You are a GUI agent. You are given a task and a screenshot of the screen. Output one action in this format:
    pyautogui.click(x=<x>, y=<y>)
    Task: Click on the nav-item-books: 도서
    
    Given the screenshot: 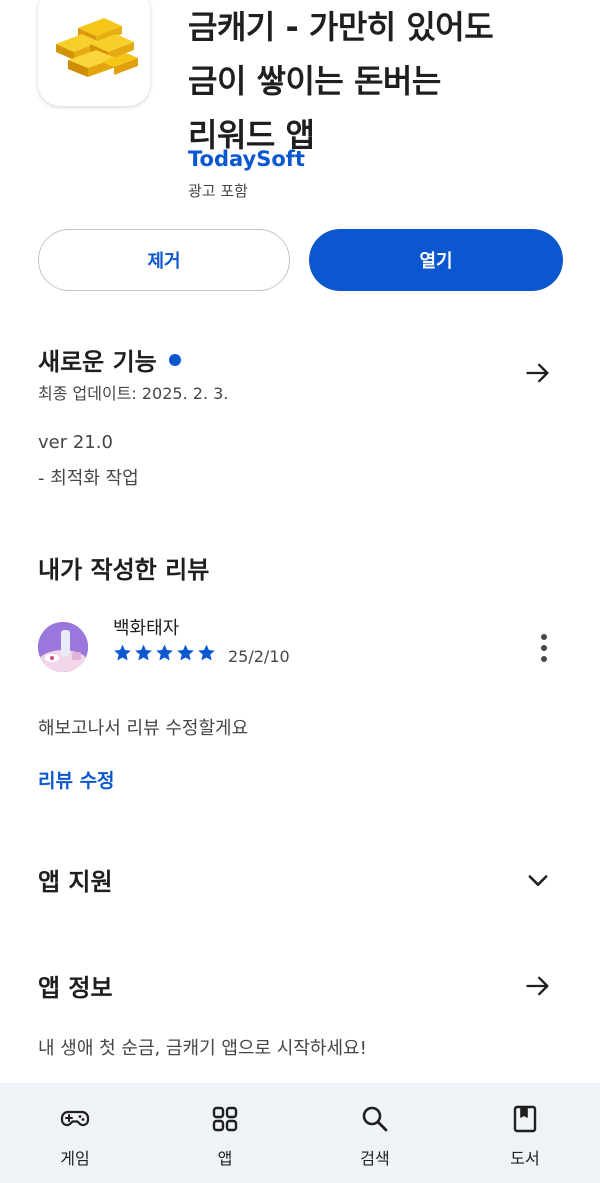 What is the action you would take?
    pyautogui.click(x=525, y=1133)
    